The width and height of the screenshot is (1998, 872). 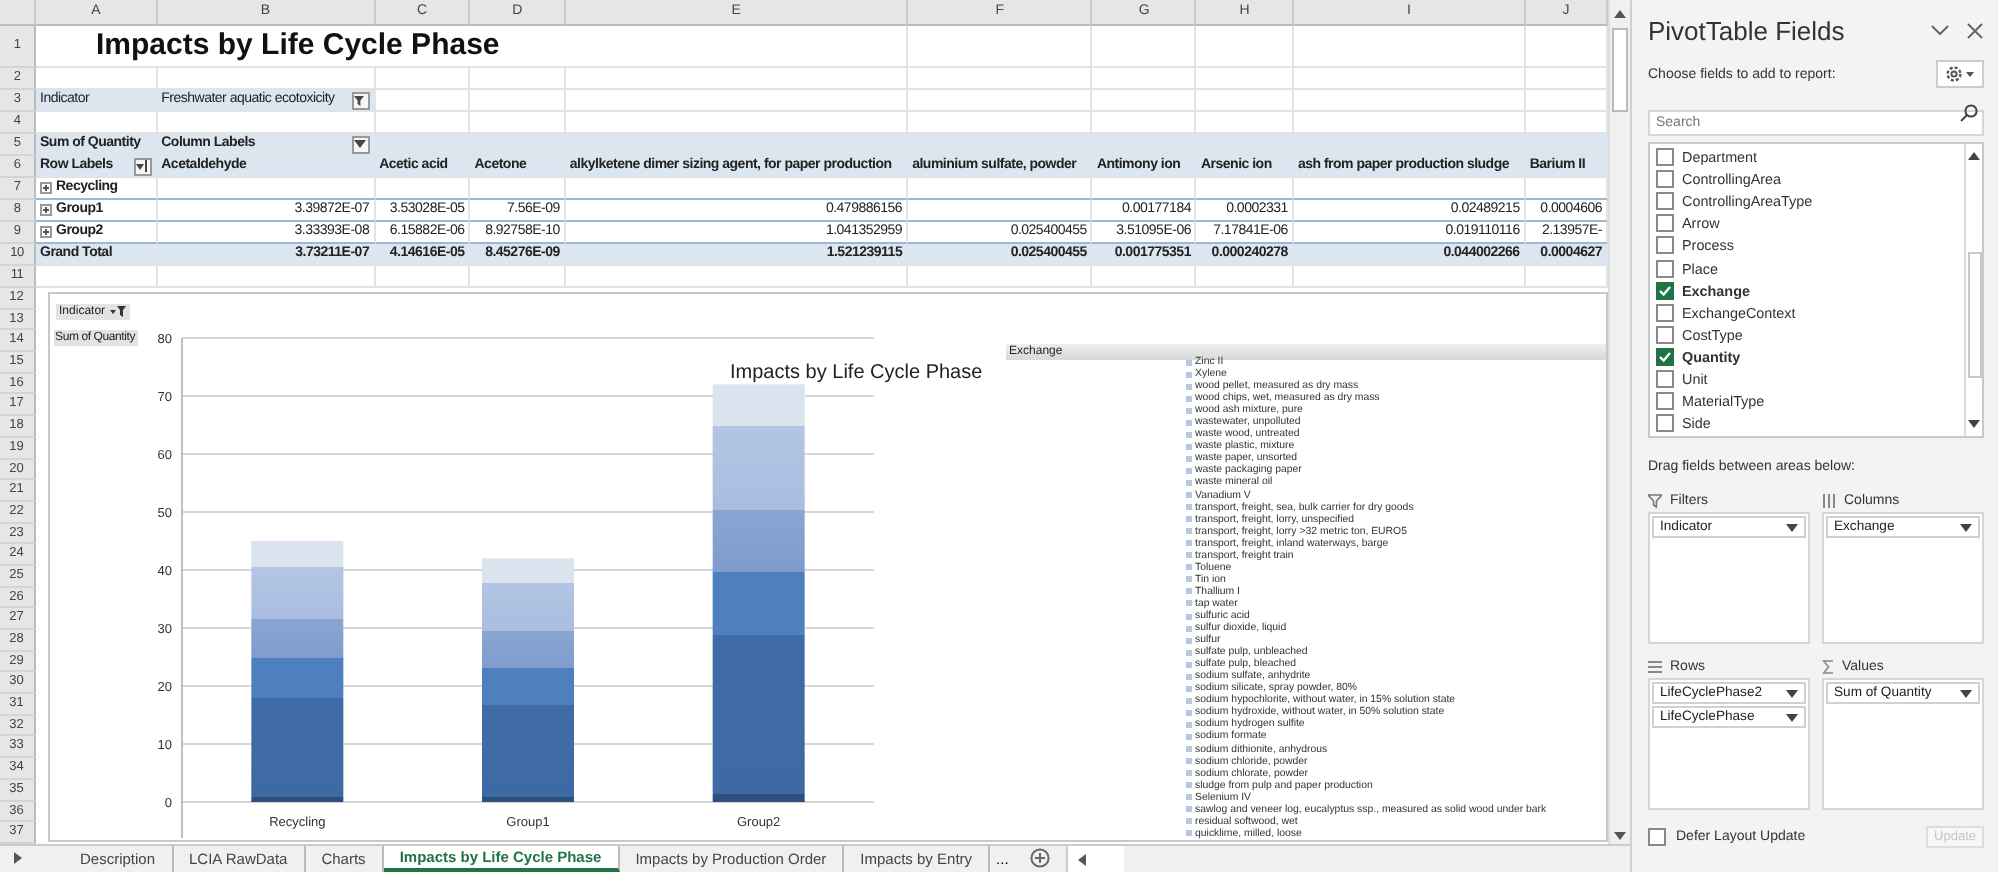 What do you see at coordinates (472, 47) in the screenshot?
I see `sheet-title: Impacts by Life Cycle Phase` at bounding box center [472, 47].